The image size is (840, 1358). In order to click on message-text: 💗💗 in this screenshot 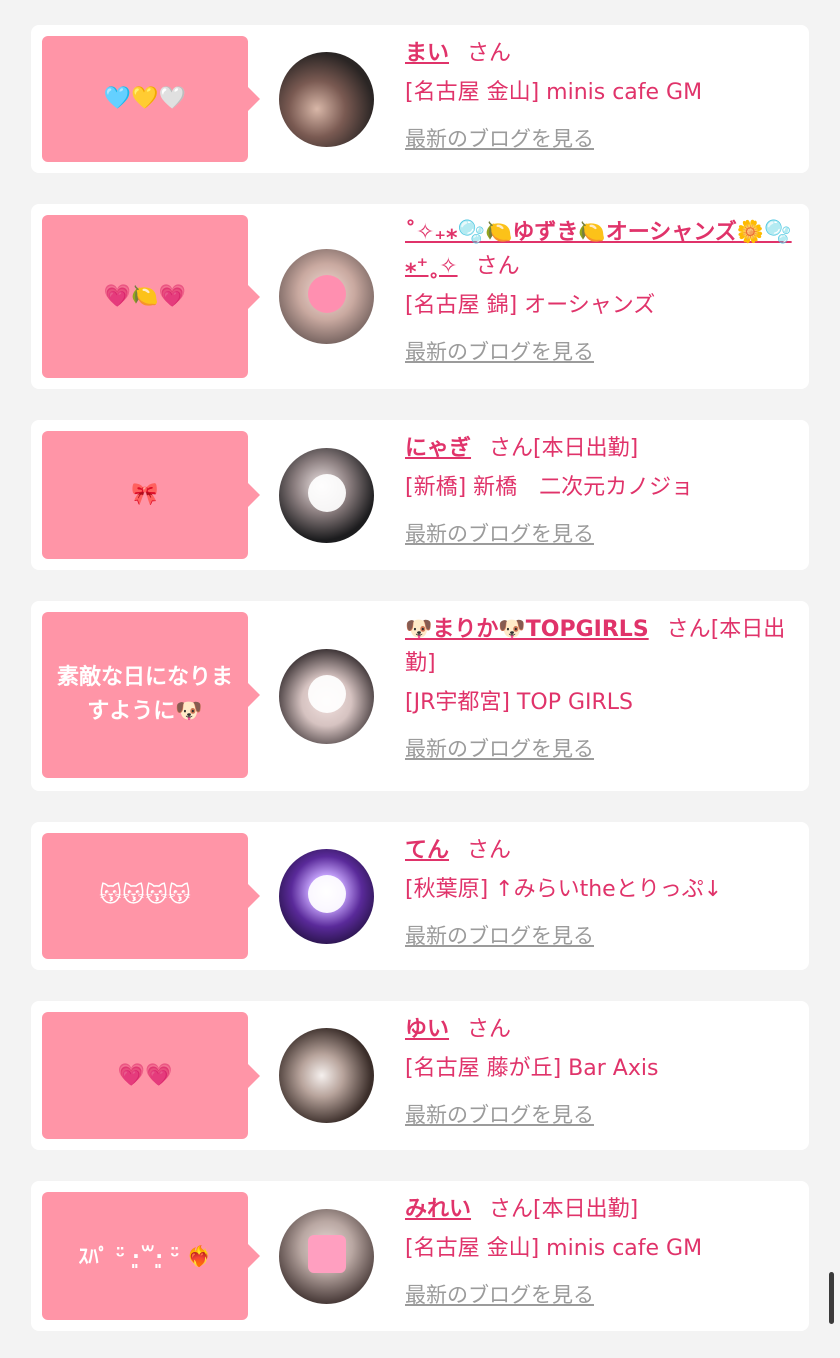, I will do `click(145, 1075)`.